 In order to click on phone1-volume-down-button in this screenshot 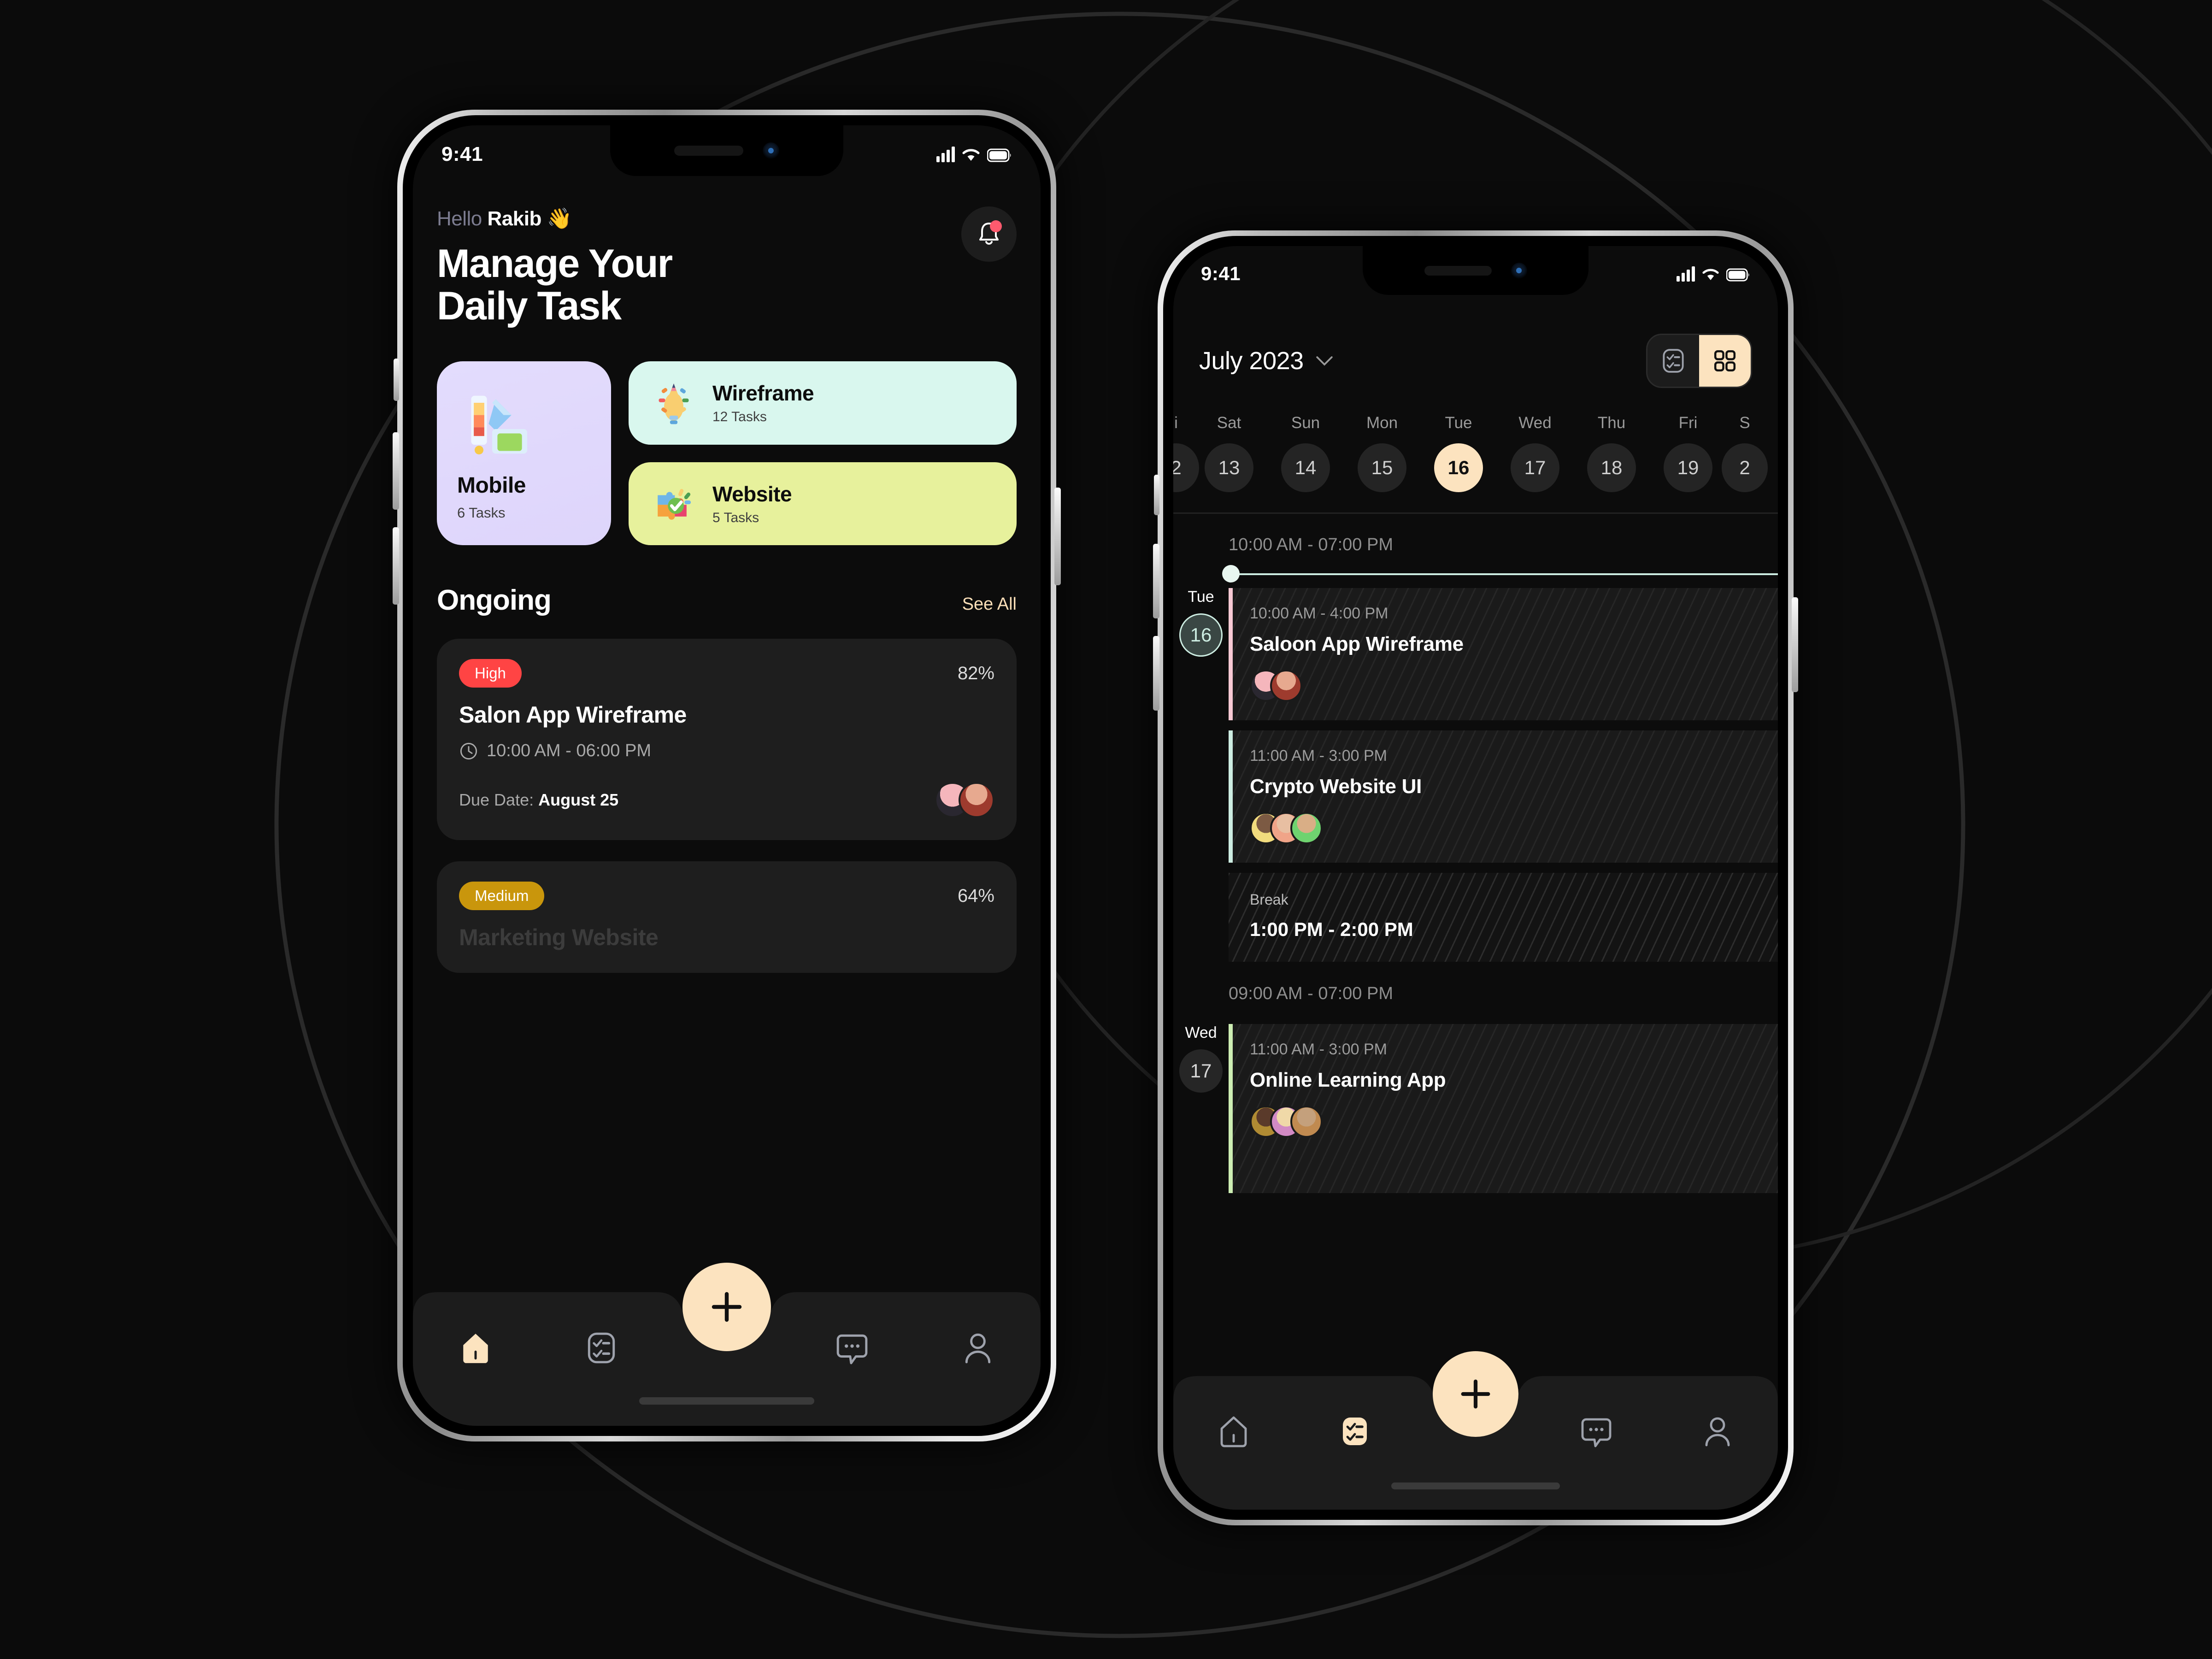, I will do `click(396, 566)`.